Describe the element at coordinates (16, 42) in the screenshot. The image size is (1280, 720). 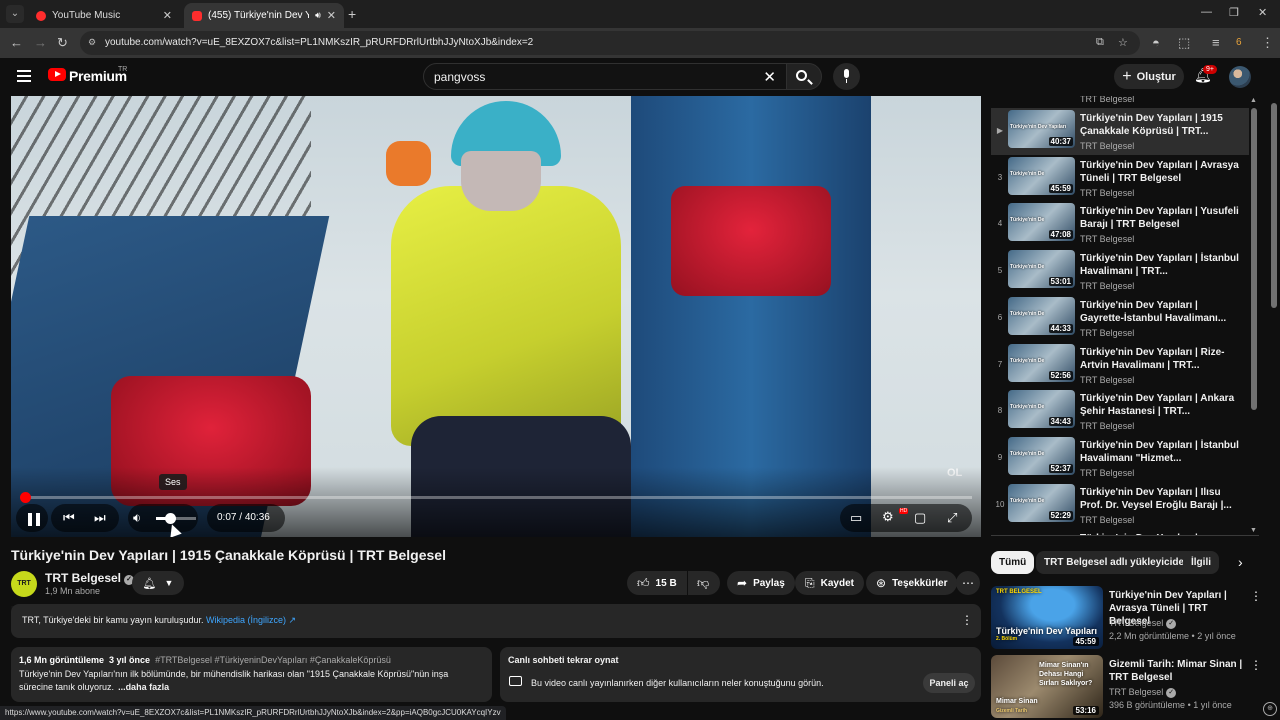
I see `back-icon: ←` at that location.